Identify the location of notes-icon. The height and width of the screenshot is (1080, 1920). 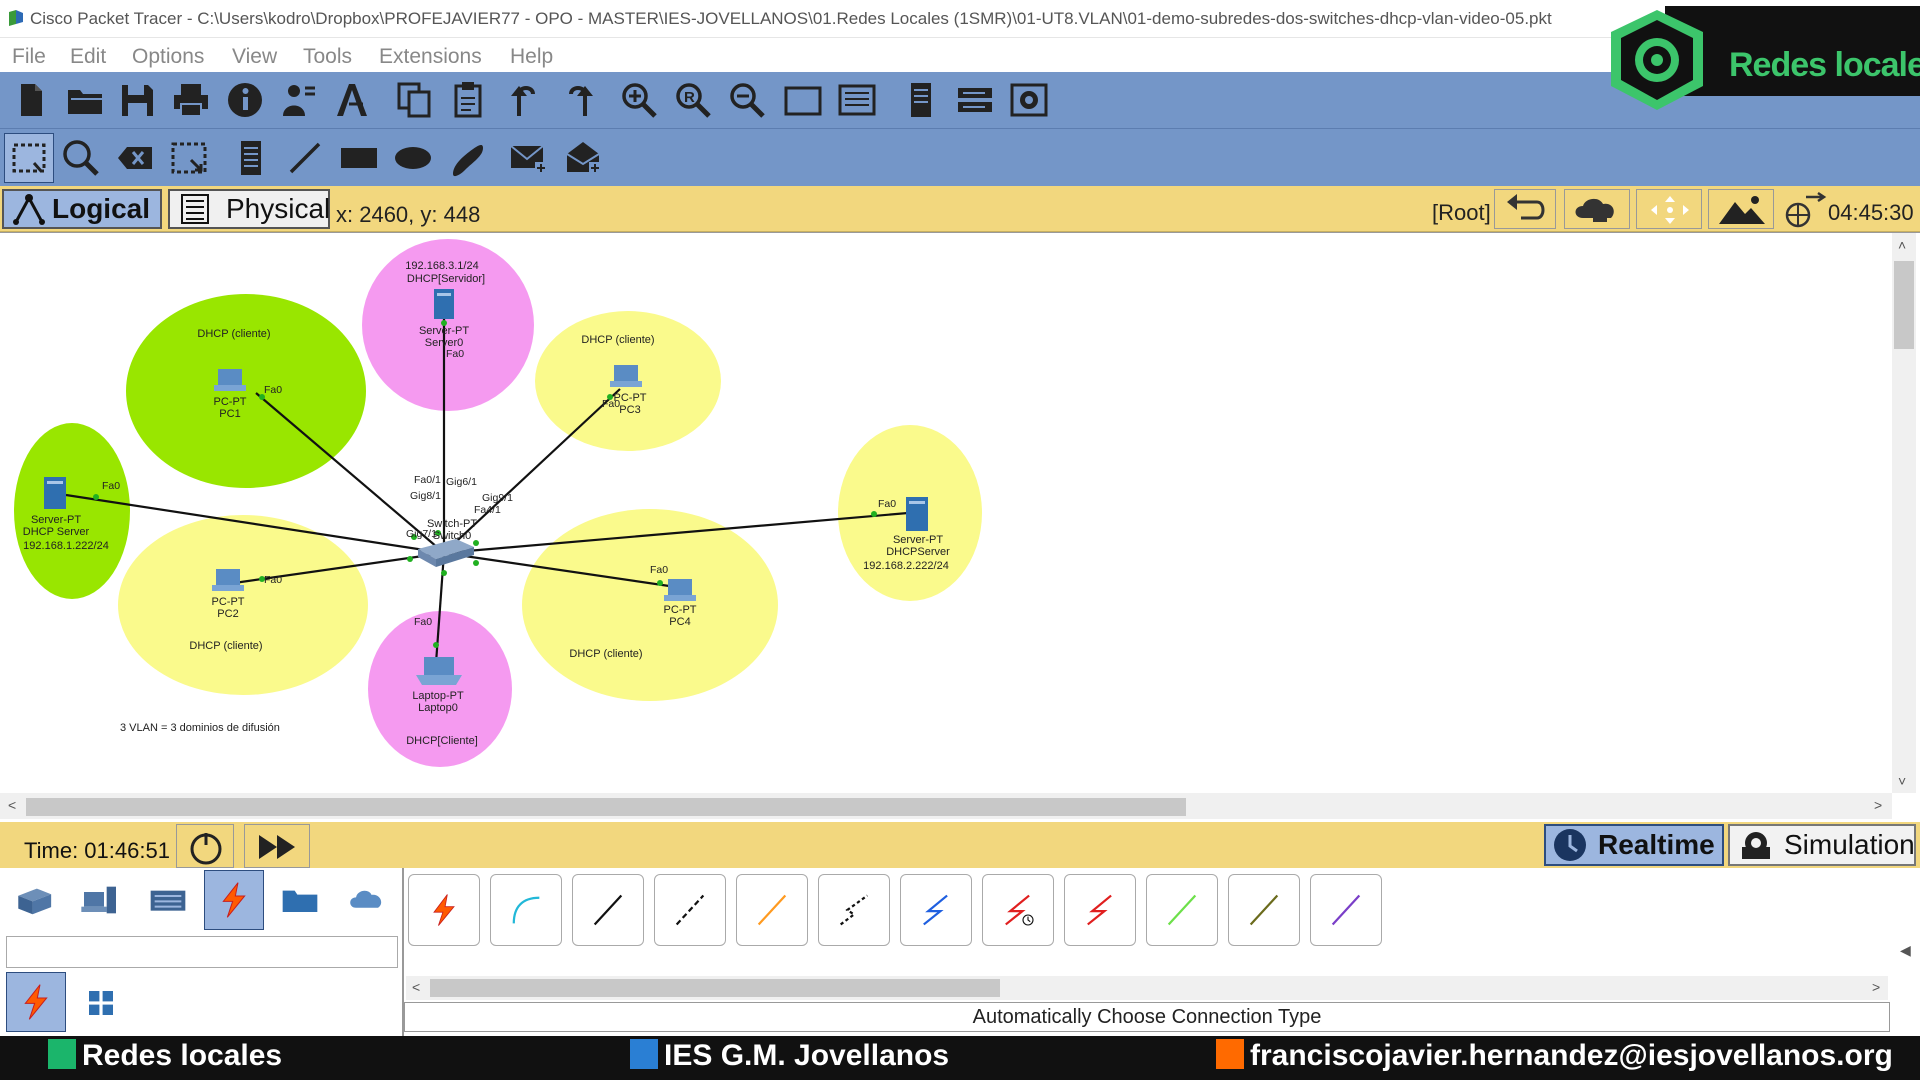
(921, 100).